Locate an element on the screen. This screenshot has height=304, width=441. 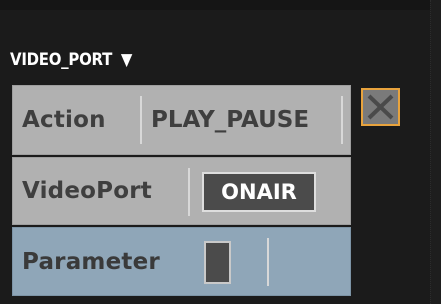
action-value: PLAY_PAUSE is located at coordinates (230, 120).